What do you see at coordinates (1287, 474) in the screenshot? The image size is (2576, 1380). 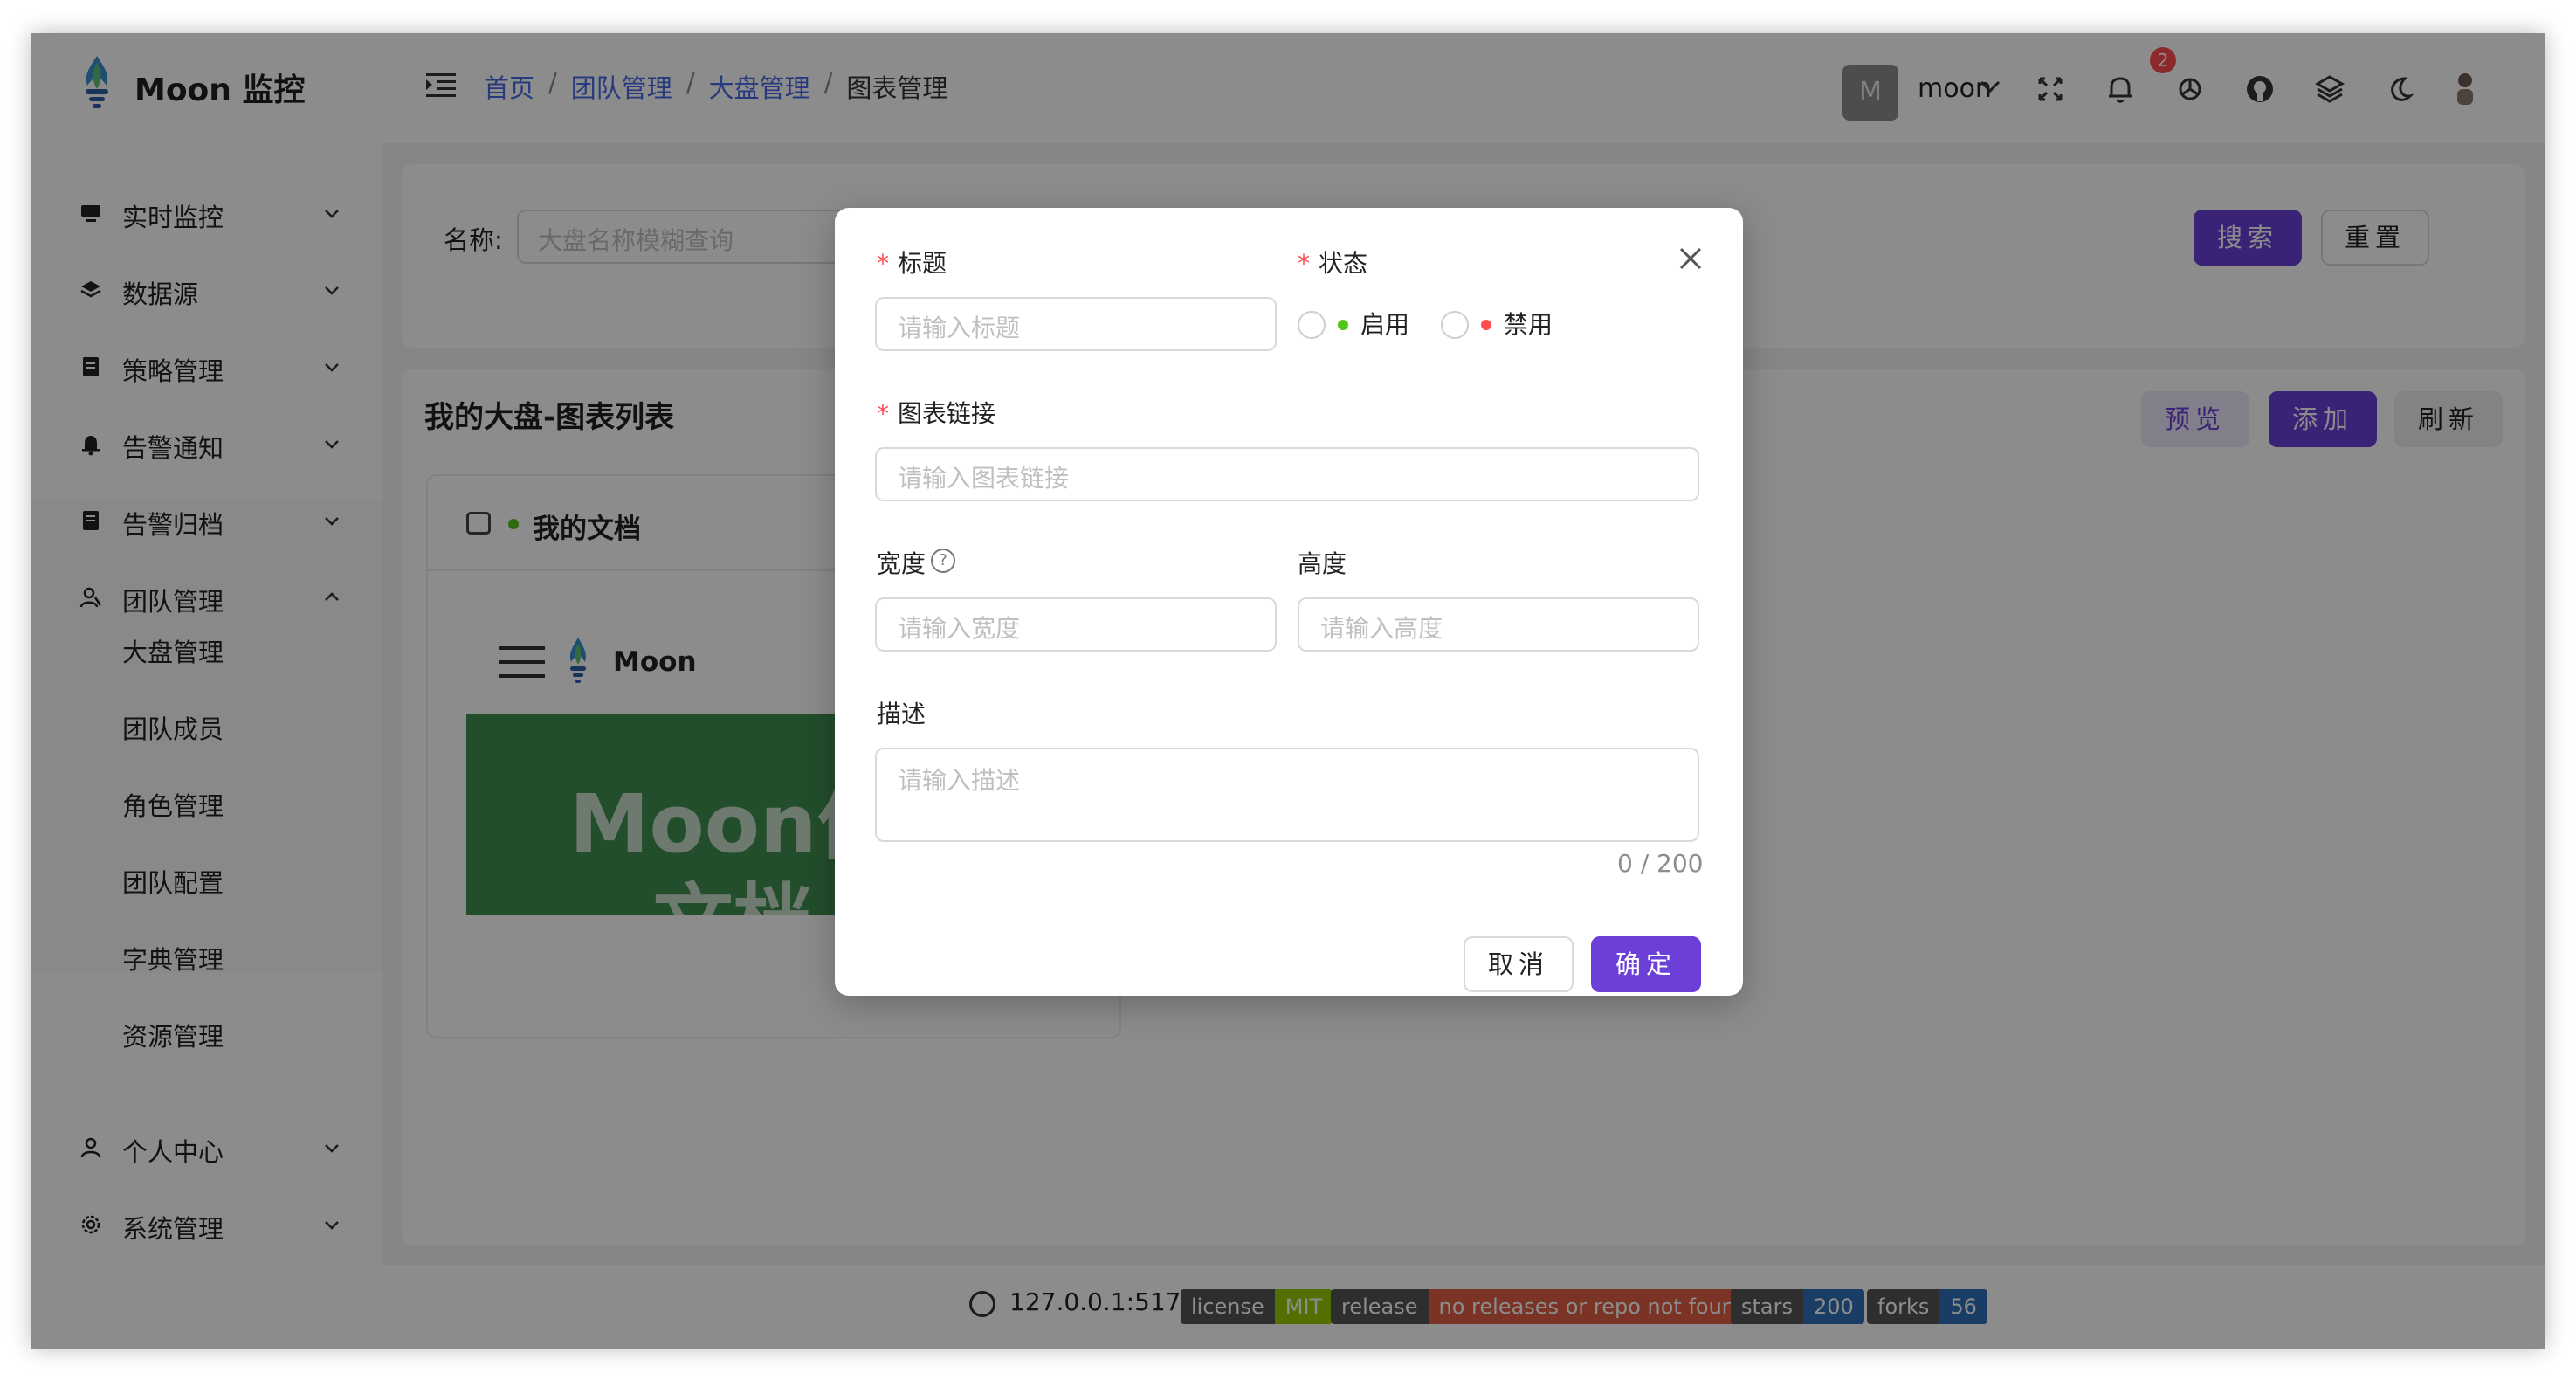 I see `chart-link-input: 请输入图表链接` at bounding box center [1287, 474].